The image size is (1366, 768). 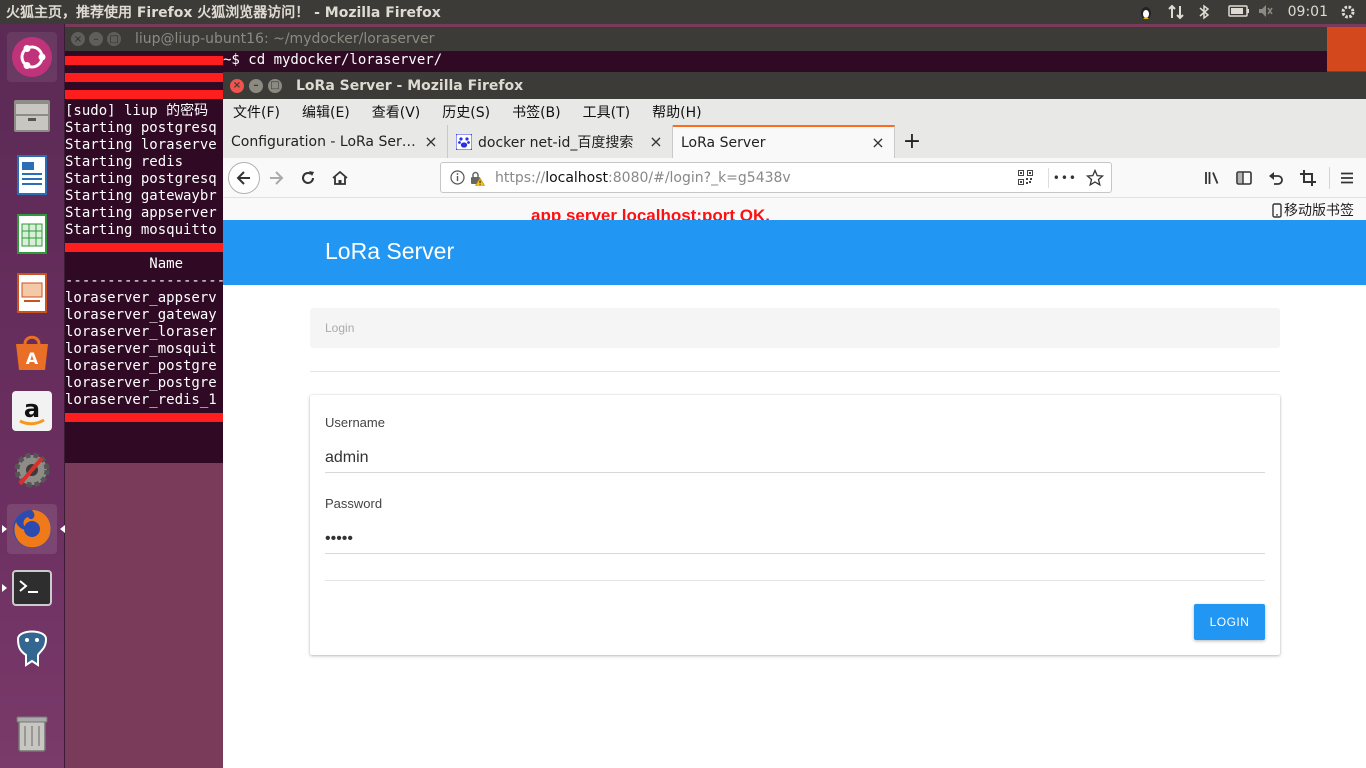 What do you see at coordinates (141, 315) in the screenshot?
I see `terminal-line-text: loraserver_gateway` at bounding box center [141, 315].